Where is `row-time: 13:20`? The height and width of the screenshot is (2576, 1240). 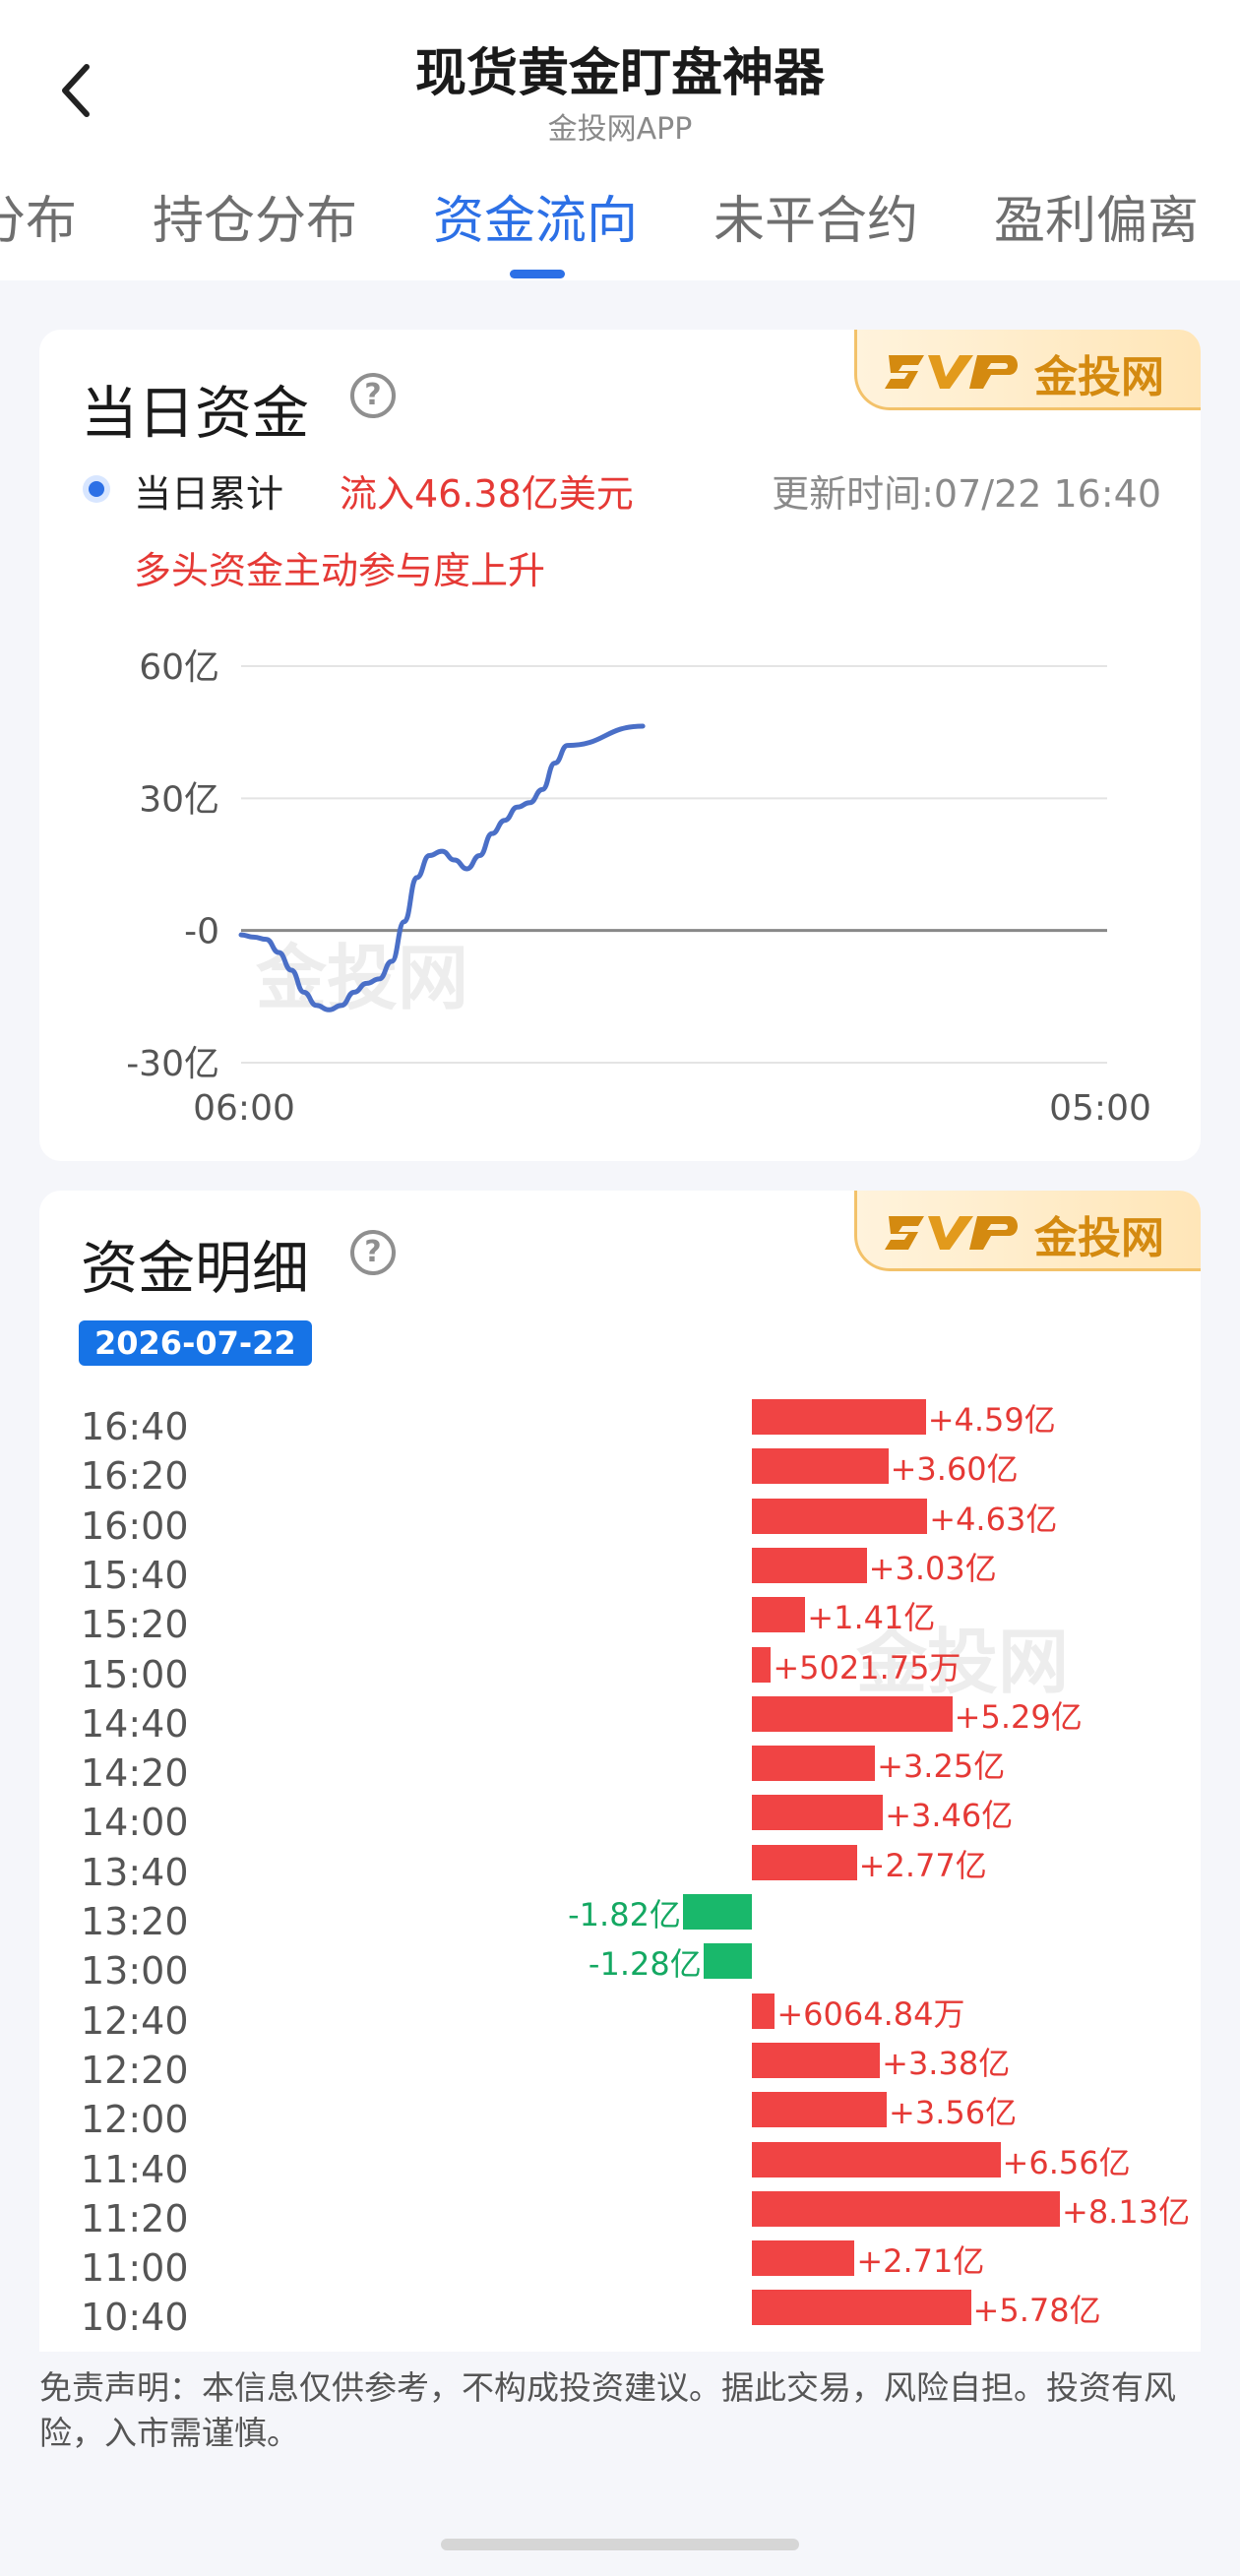
row-time: 13:20 is located at coordinates (135, 1921).